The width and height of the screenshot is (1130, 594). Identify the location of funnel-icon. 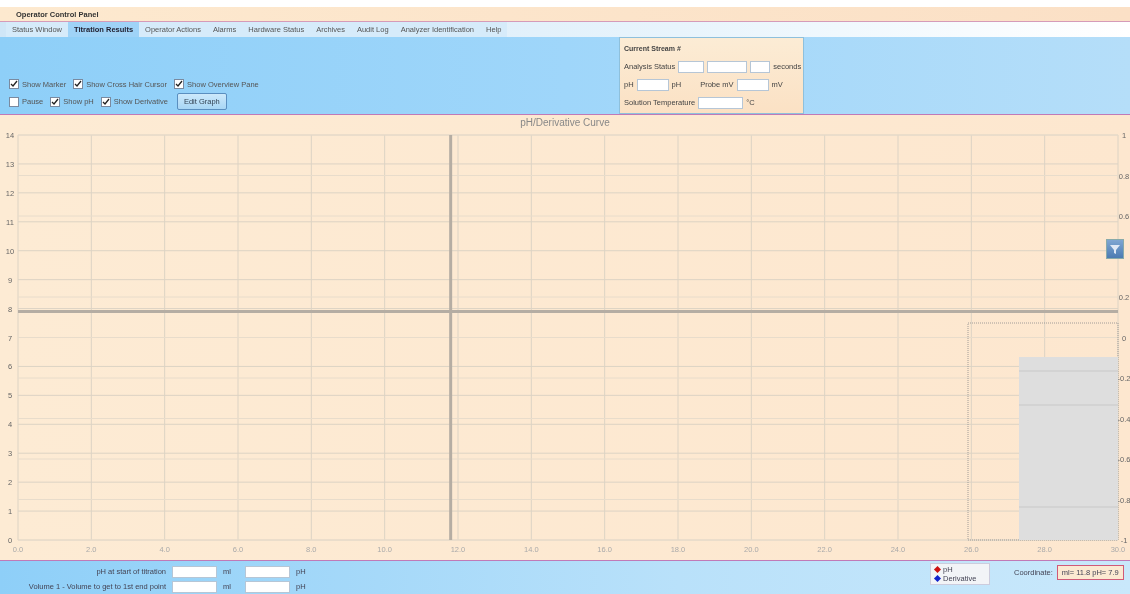
(1115, 249).